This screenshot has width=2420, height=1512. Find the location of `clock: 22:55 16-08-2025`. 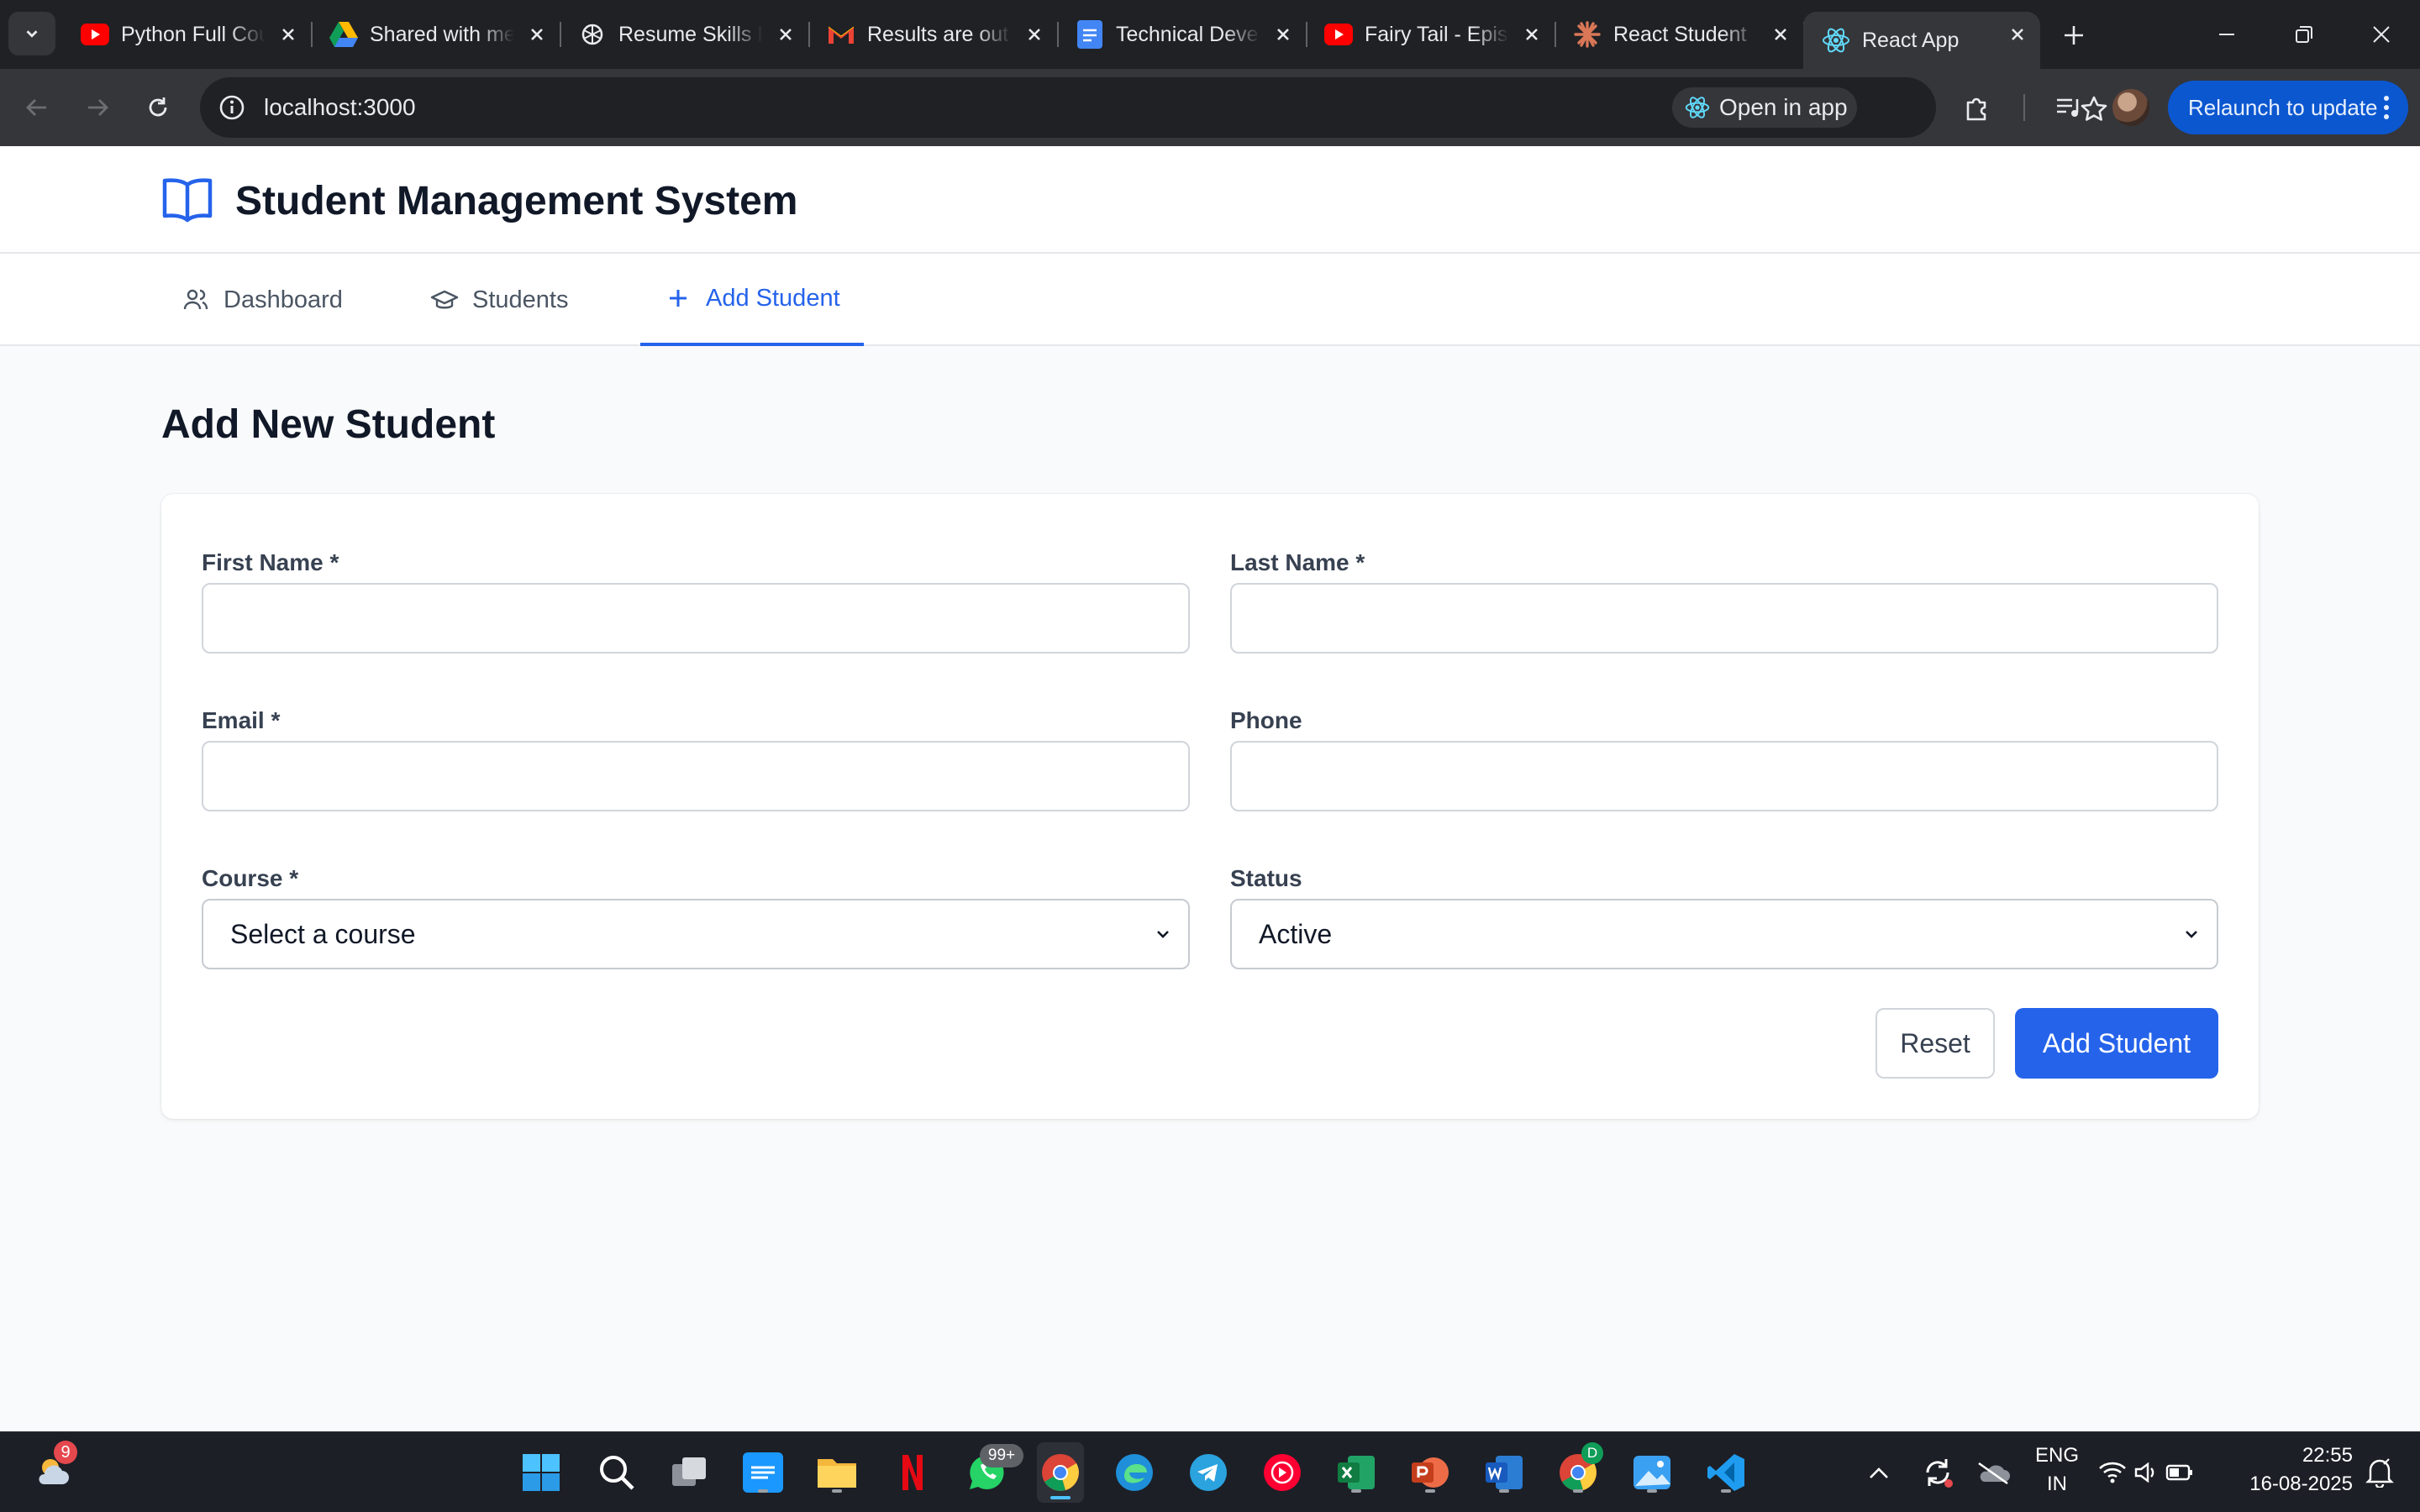

clock: 22:55 16-08-2025 is located at coordinates (2294, 1470).